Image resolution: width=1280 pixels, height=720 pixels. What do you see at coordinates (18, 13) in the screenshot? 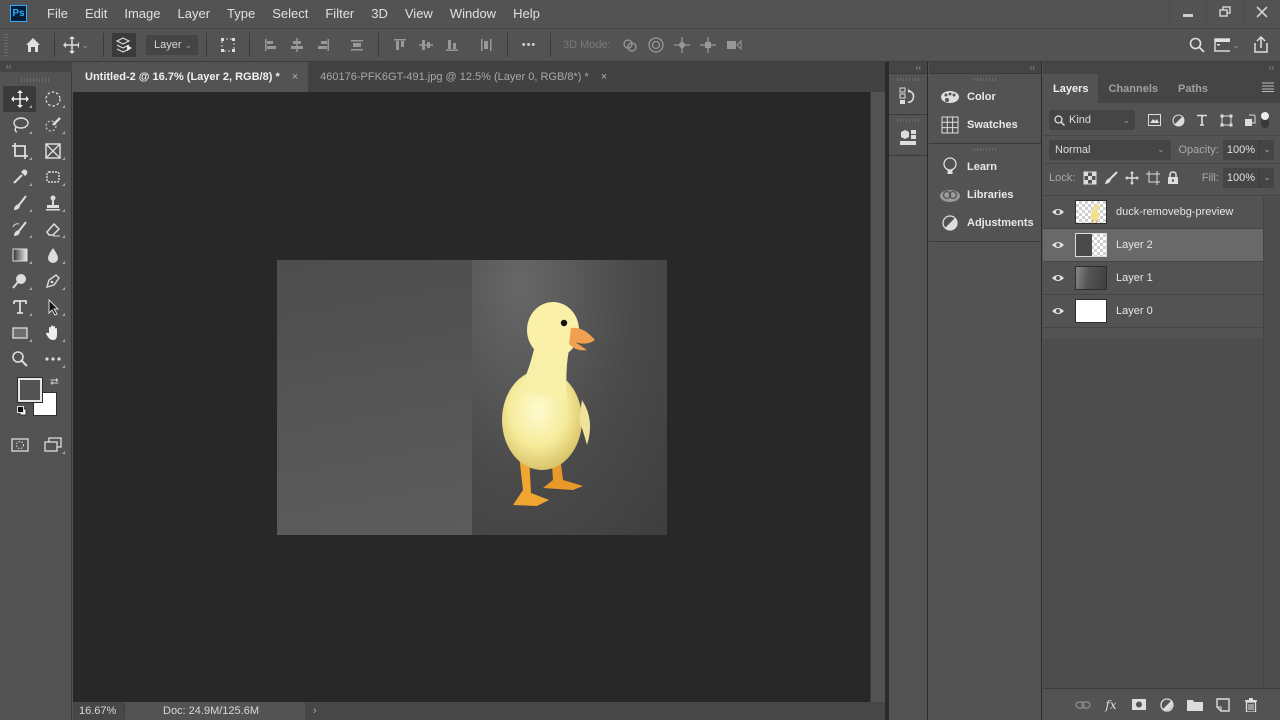
I see `photoshop-logo: Ps` at bounding box center [18, 13].